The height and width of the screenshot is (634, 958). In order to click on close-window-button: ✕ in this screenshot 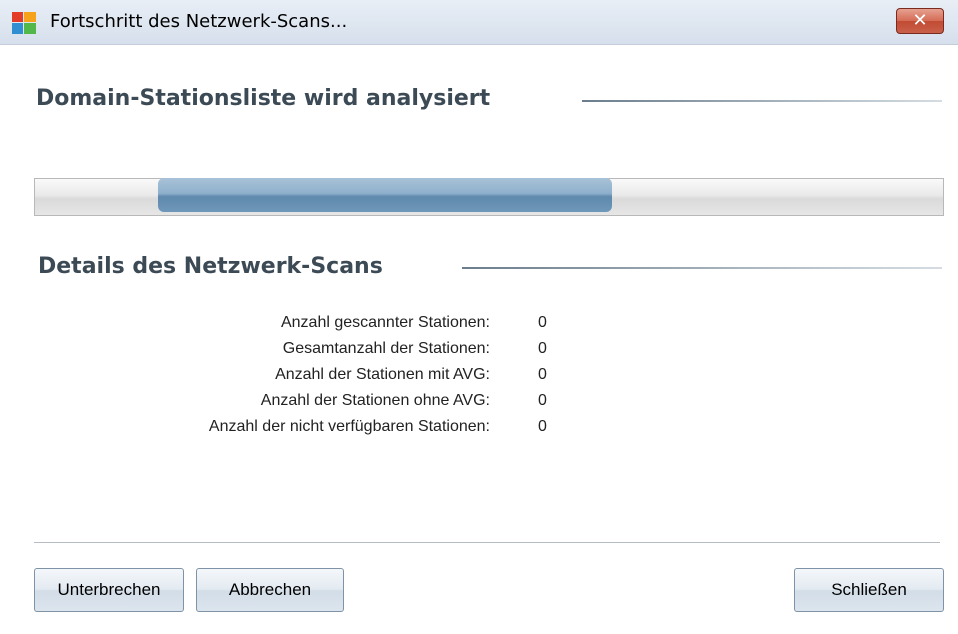, I will do `click(920, 21)`.